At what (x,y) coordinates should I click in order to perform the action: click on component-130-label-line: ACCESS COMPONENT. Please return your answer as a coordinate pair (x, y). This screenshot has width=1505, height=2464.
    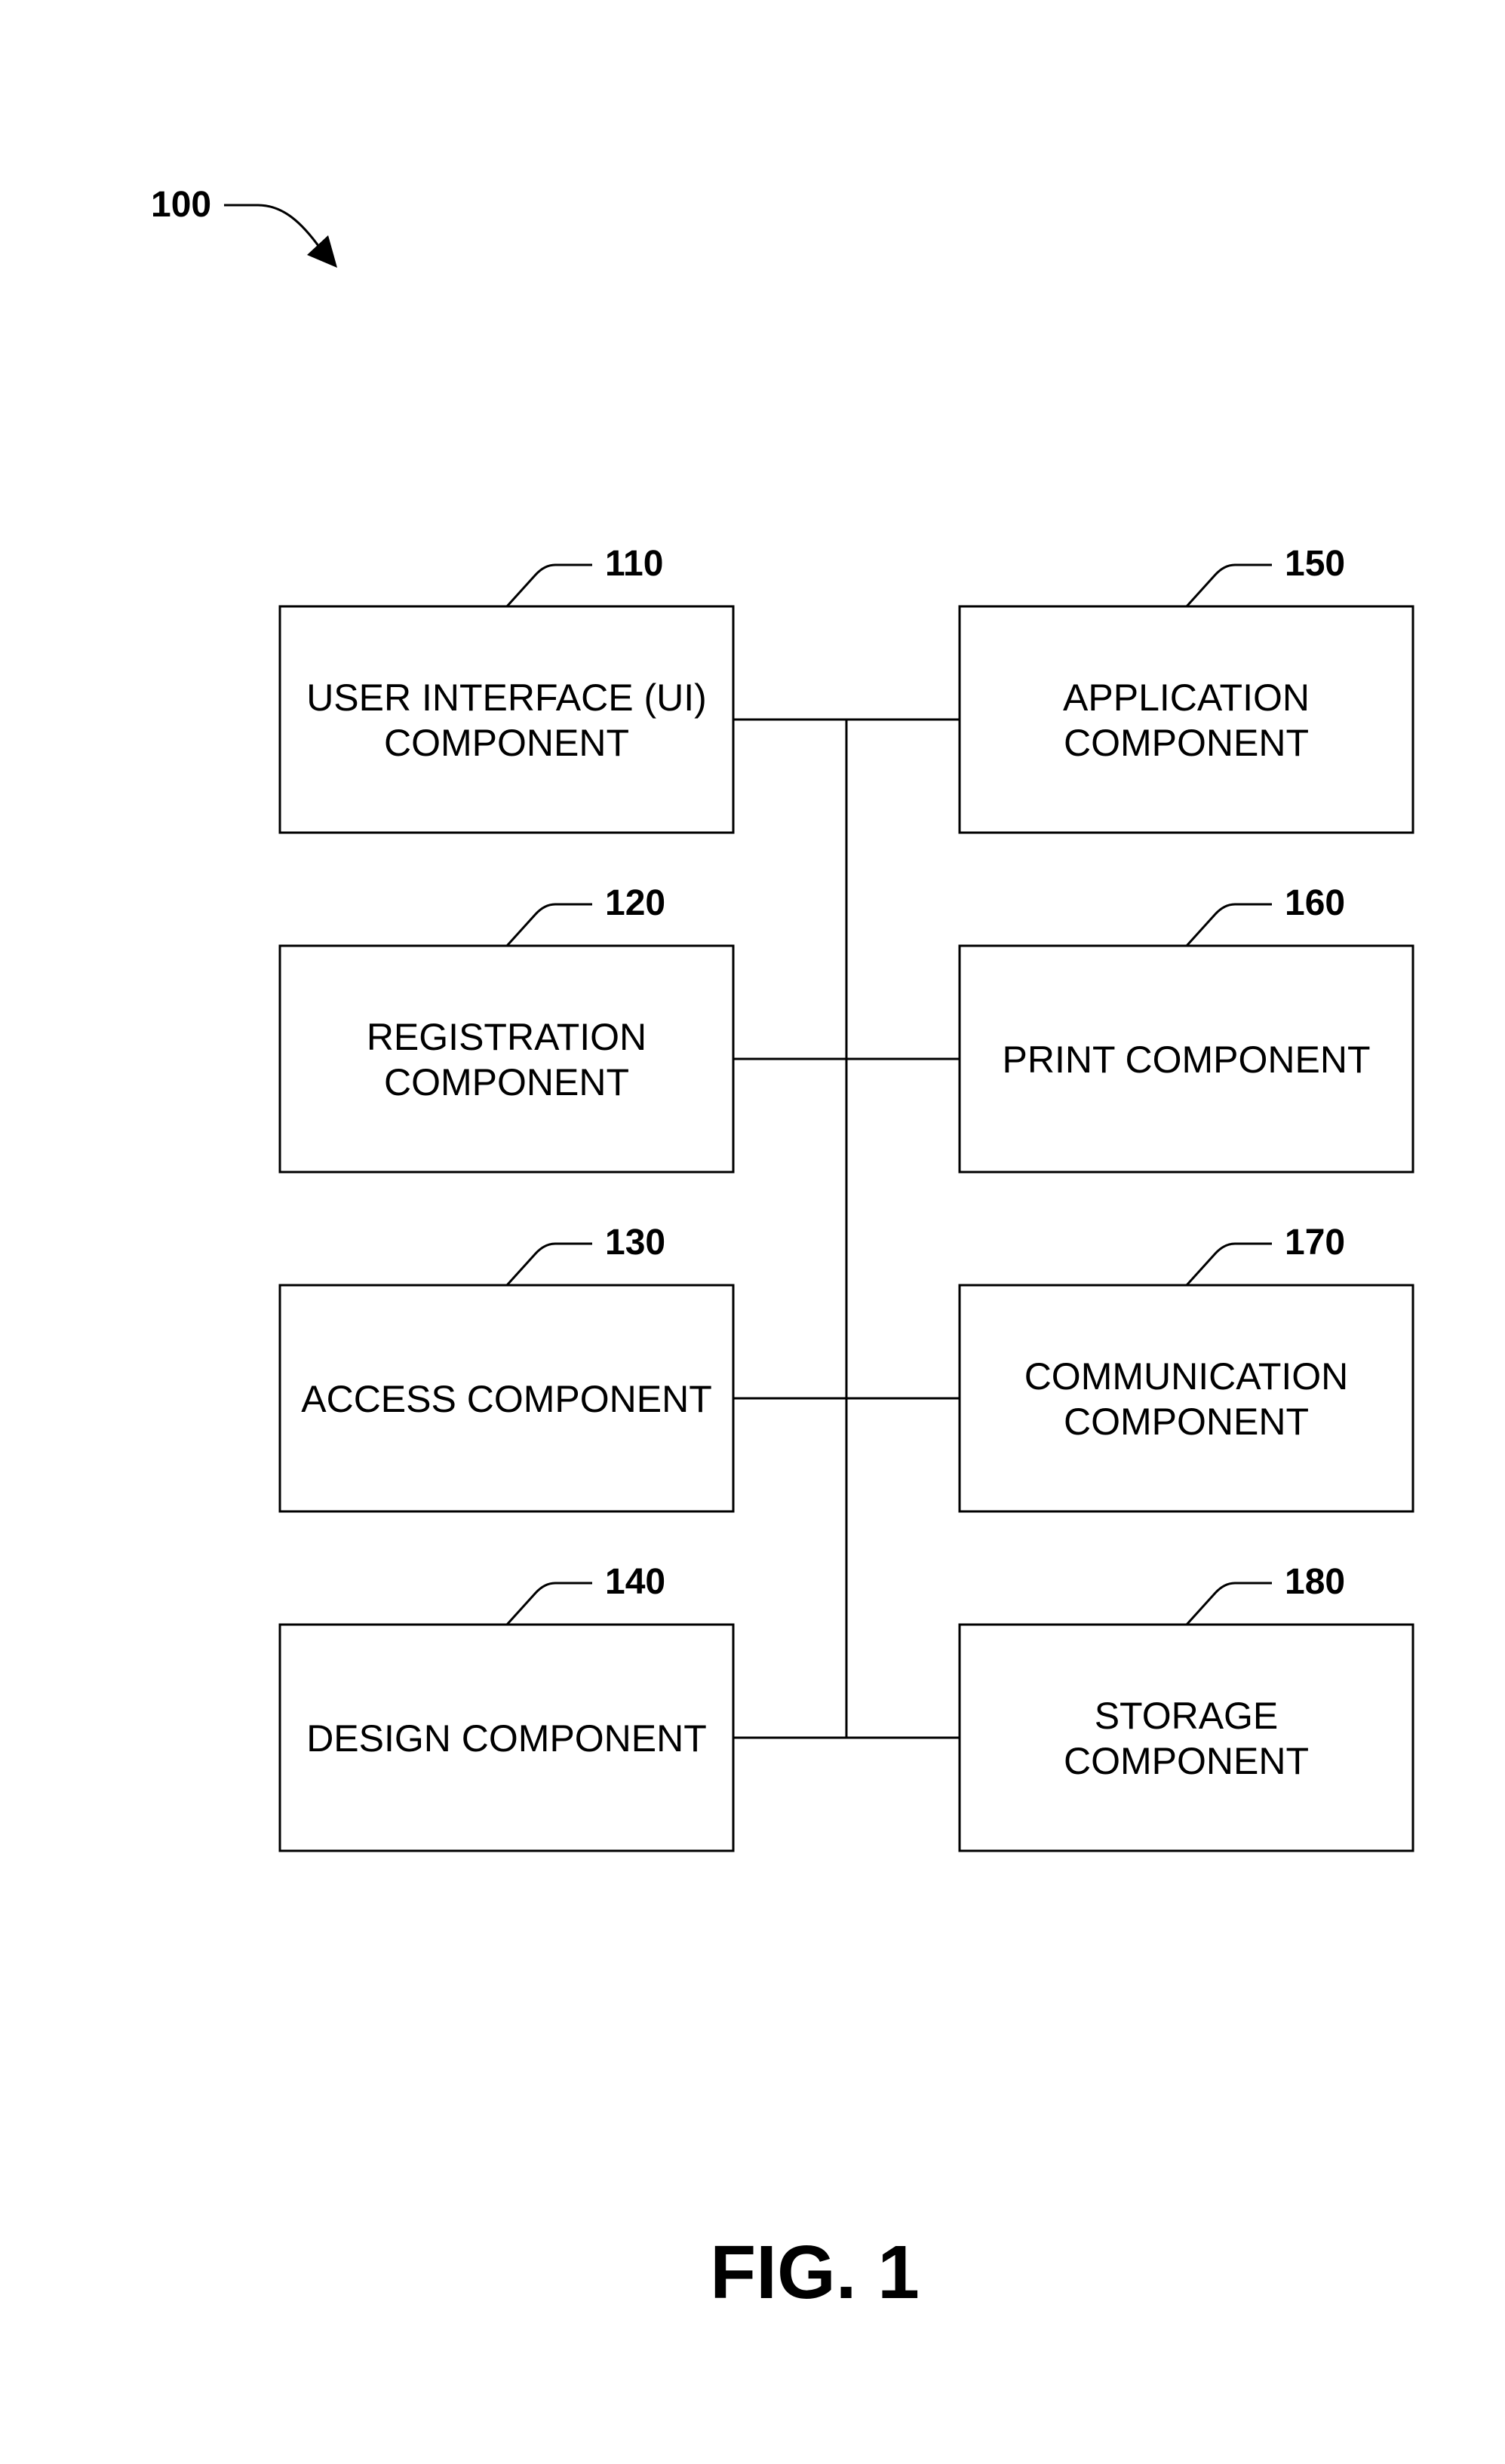
    Looking at the image, I should click on (506, 1399).